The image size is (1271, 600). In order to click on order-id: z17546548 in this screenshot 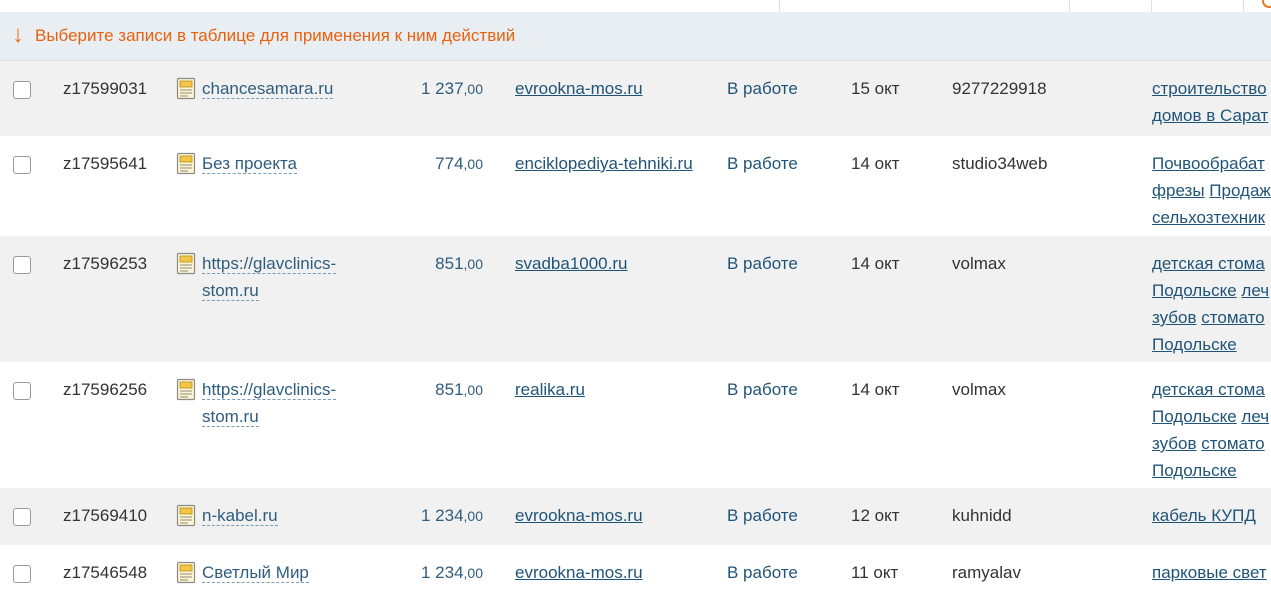, I will do `click(105, 572)`.